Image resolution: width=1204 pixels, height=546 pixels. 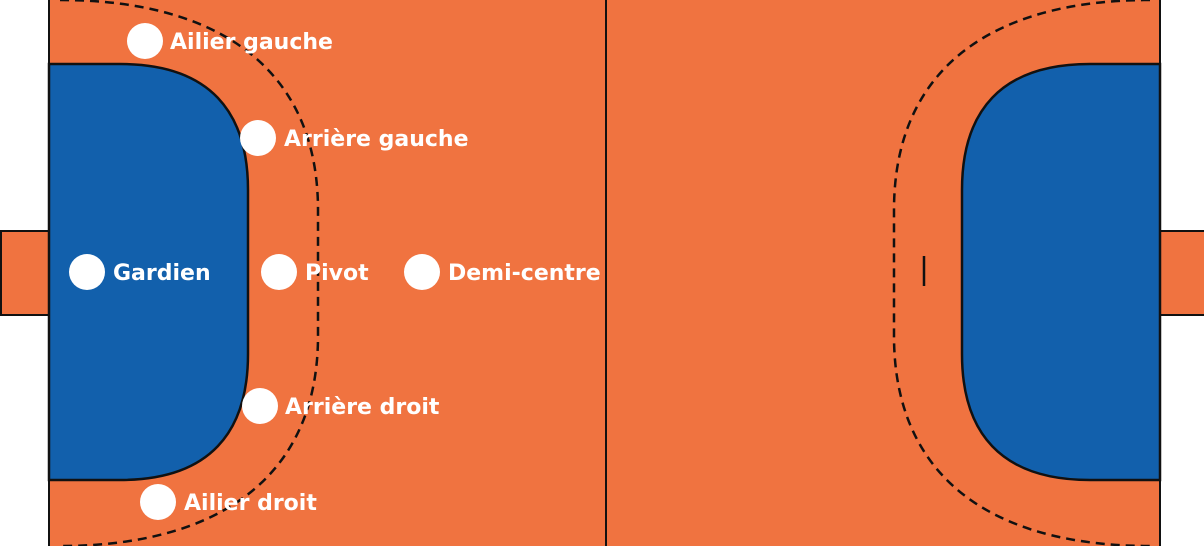 I want to click on left-goal, so click(x=25, y=273).